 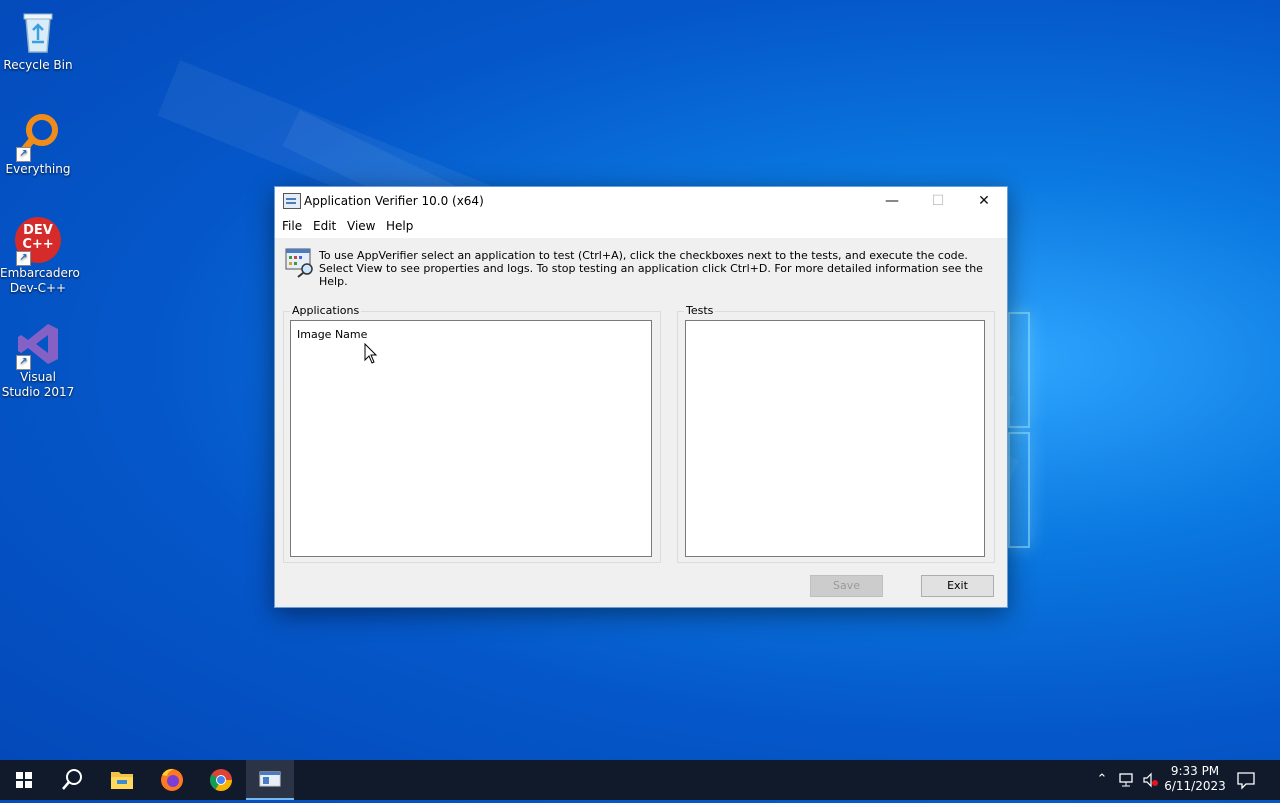 I want to click on save-button: Save, so click(x=846, y=586).